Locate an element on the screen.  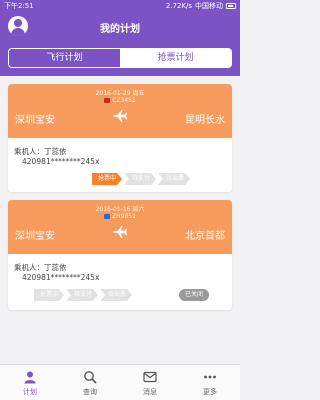
status-right: 2.72K/s 中国移动 is located at coordinates (201, 6).